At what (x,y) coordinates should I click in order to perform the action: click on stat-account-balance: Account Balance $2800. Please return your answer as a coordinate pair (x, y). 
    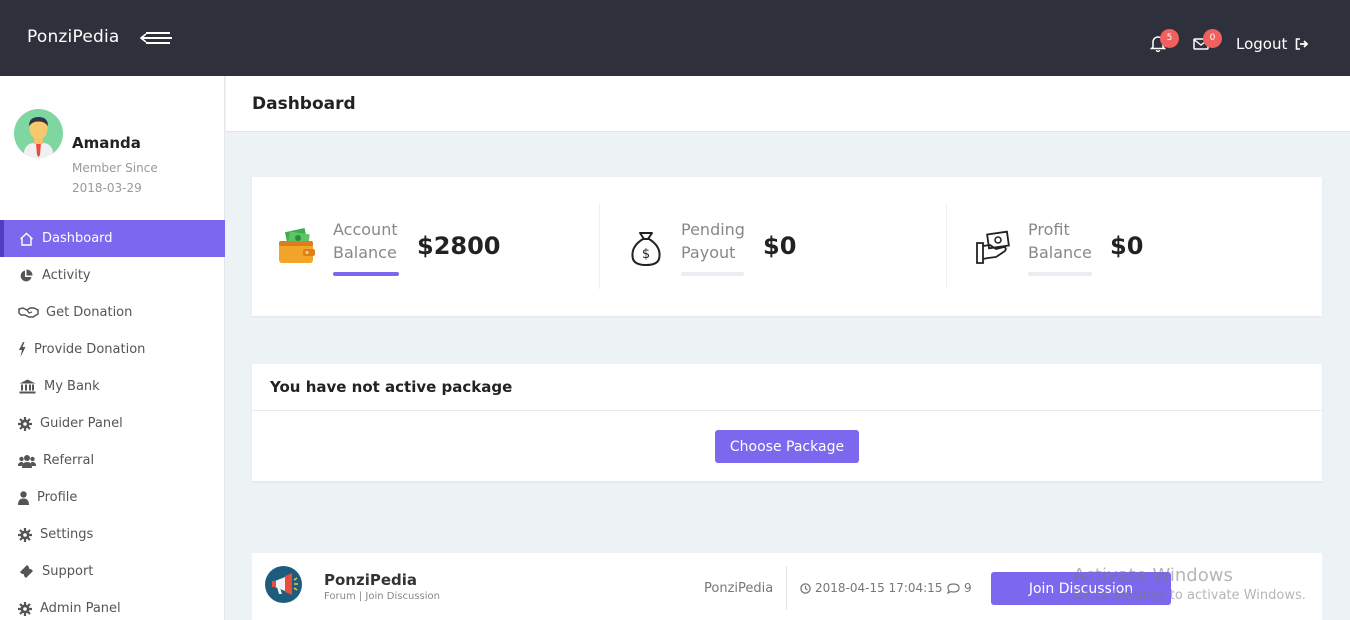
    Looking at the image, I should click on (425, 246).